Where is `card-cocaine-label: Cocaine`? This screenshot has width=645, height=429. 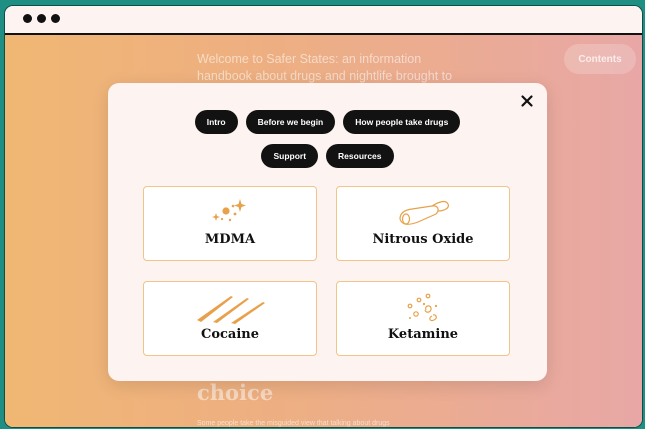
card-cocaine-label: Cocaine is located at coordinates (230, 334).